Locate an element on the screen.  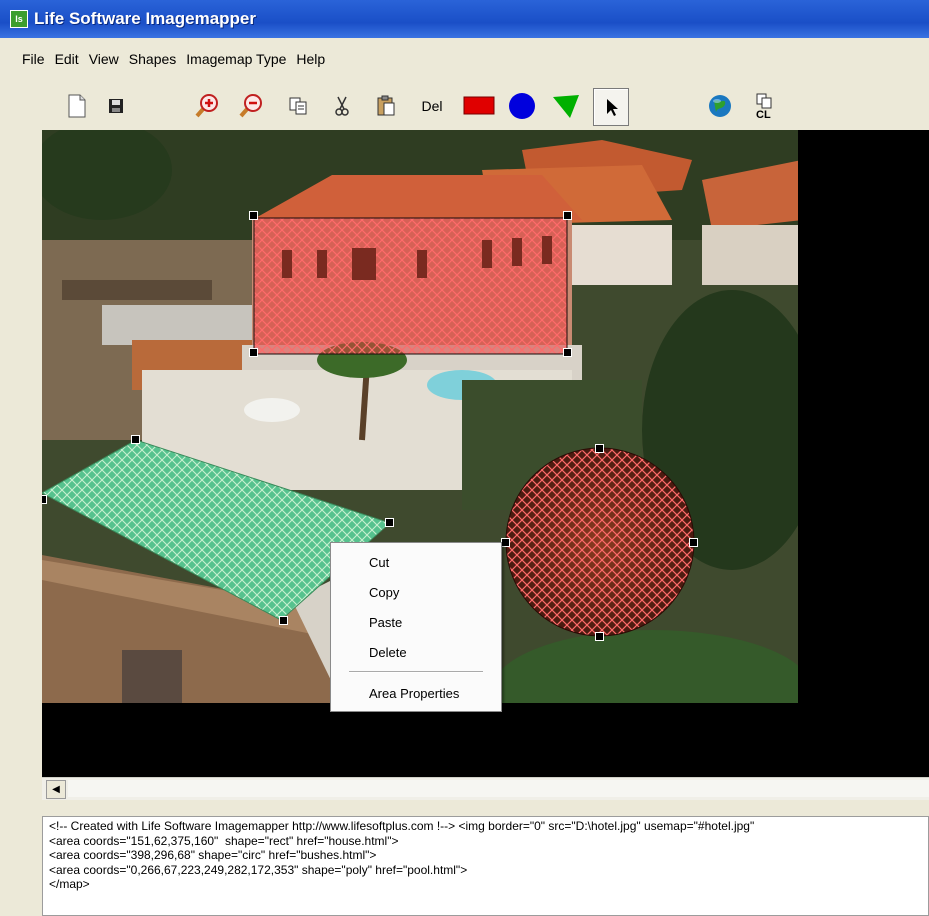
left-margin is located at coordinates (21, 500).